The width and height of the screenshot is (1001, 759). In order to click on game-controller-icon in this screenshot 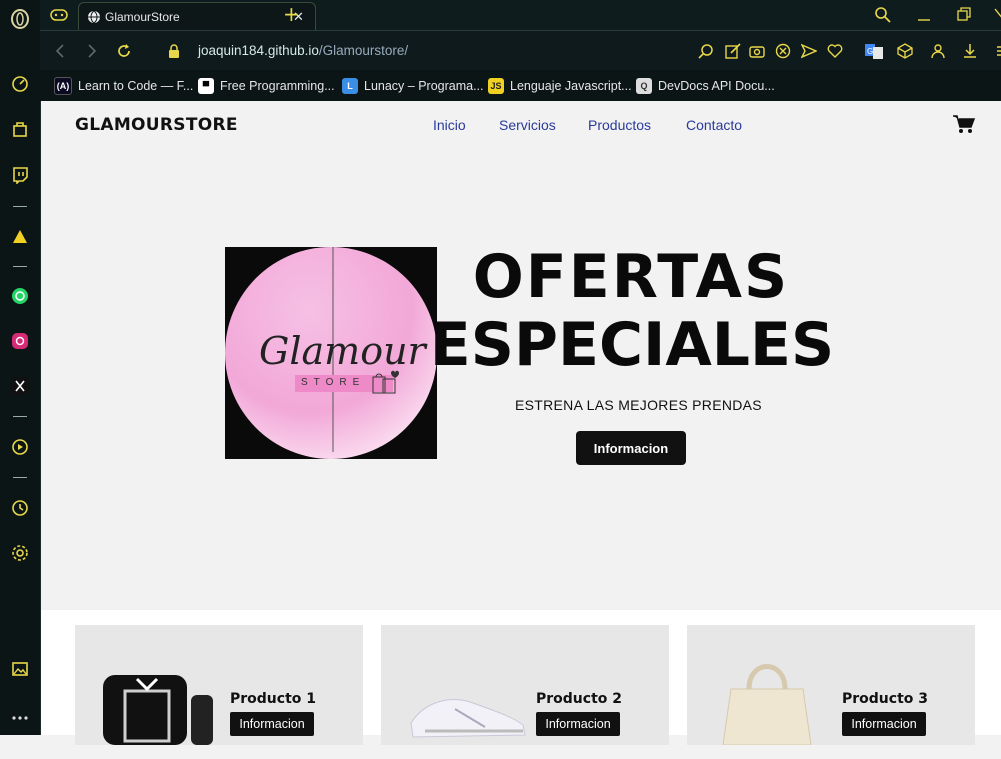, I will do `click(59, 17)`.